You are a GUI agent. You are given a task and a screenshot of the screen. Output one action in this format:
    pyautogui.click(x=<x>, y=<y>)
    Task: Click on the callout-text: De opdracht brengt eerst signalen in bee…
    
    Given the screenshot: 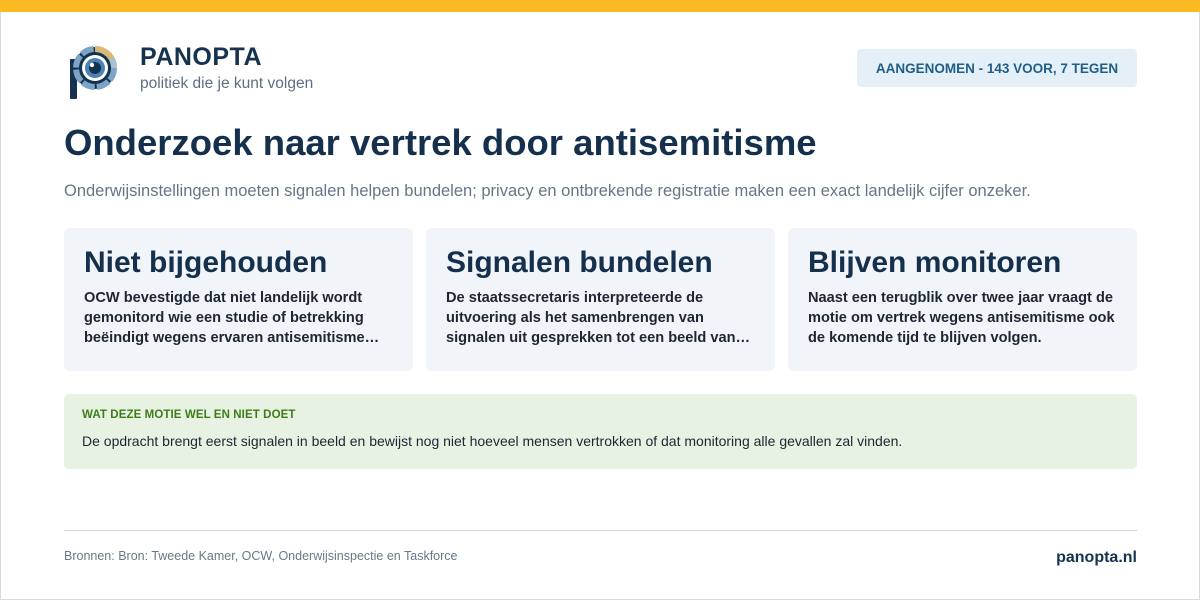 What is the action you would take?
    pyautogui.click(x=492, y=441)
    